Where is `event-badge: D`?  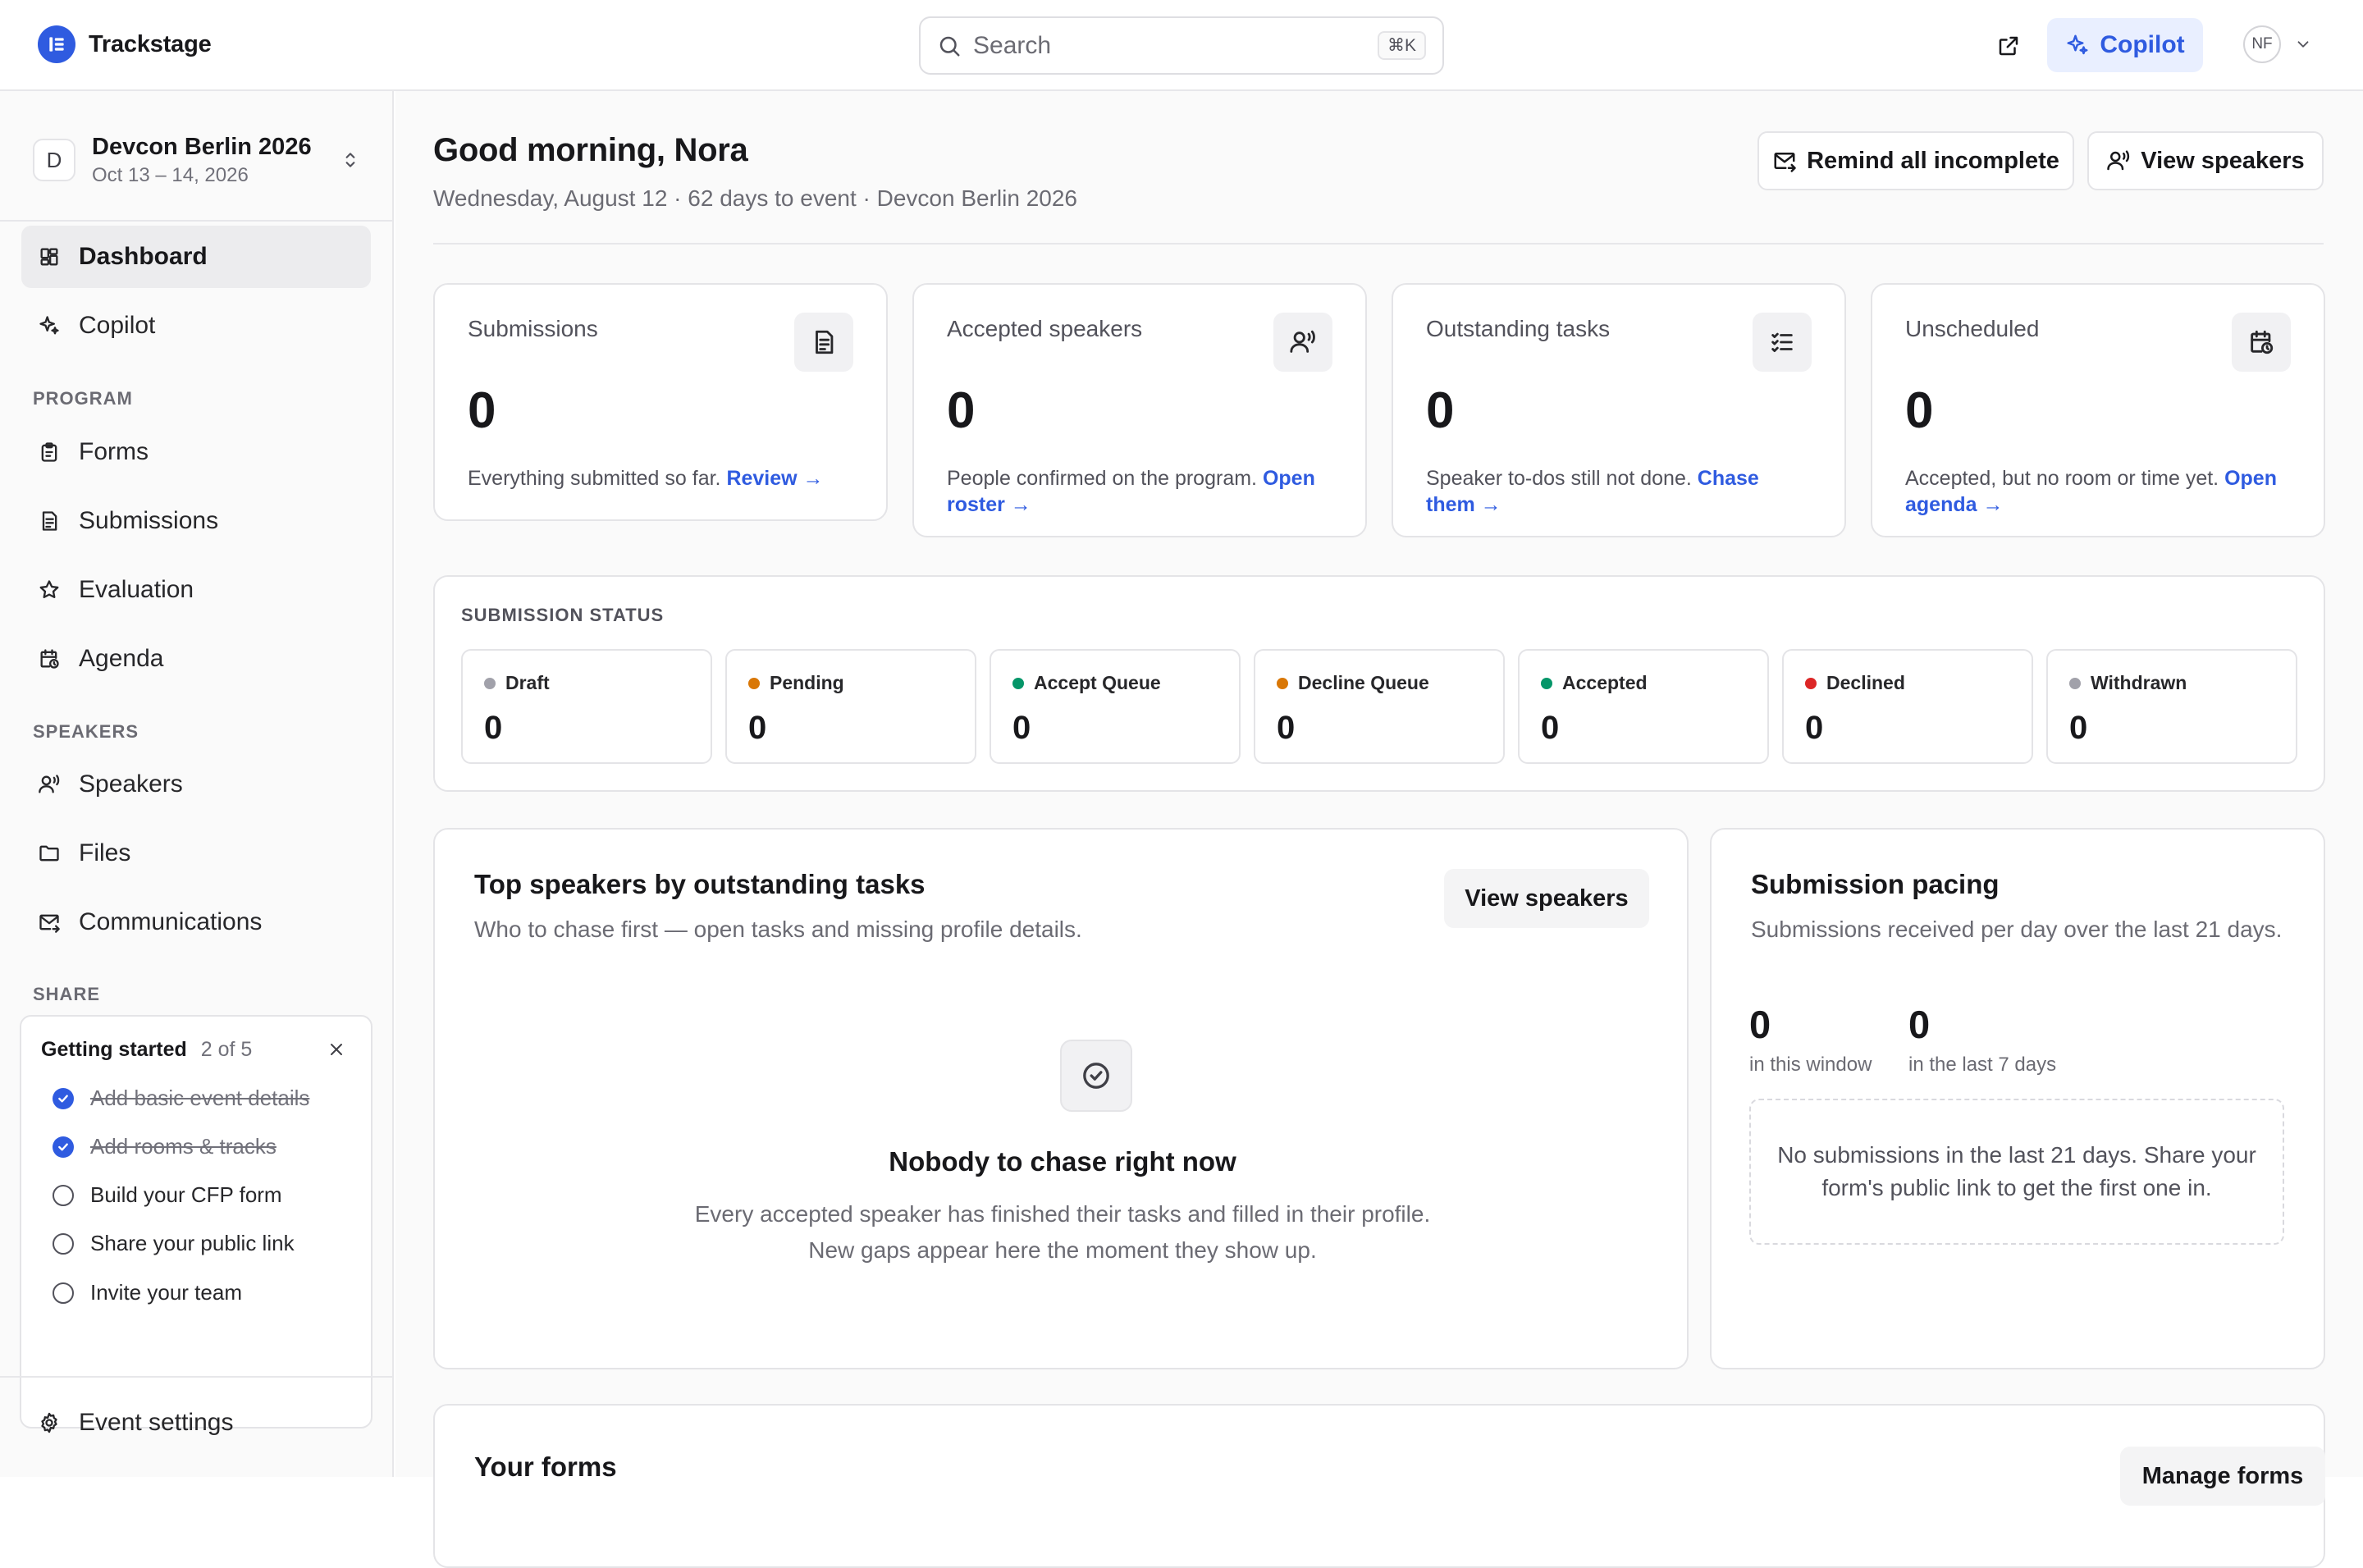 event-badge: D is located at coordinates (54, 160).